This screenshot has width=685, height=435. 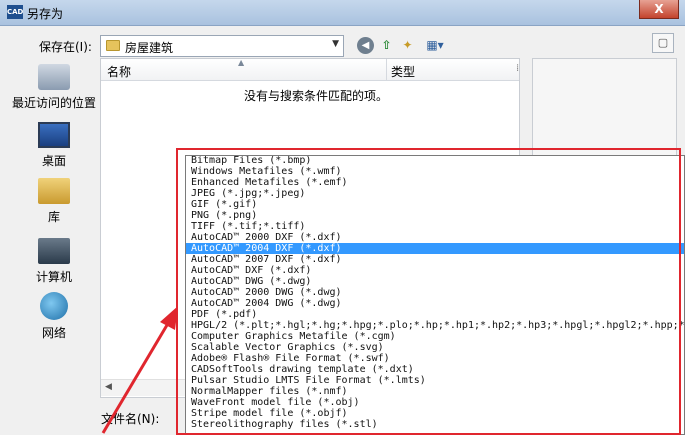 I want to click on window-title: 另存为, so click(x=45, y=14).